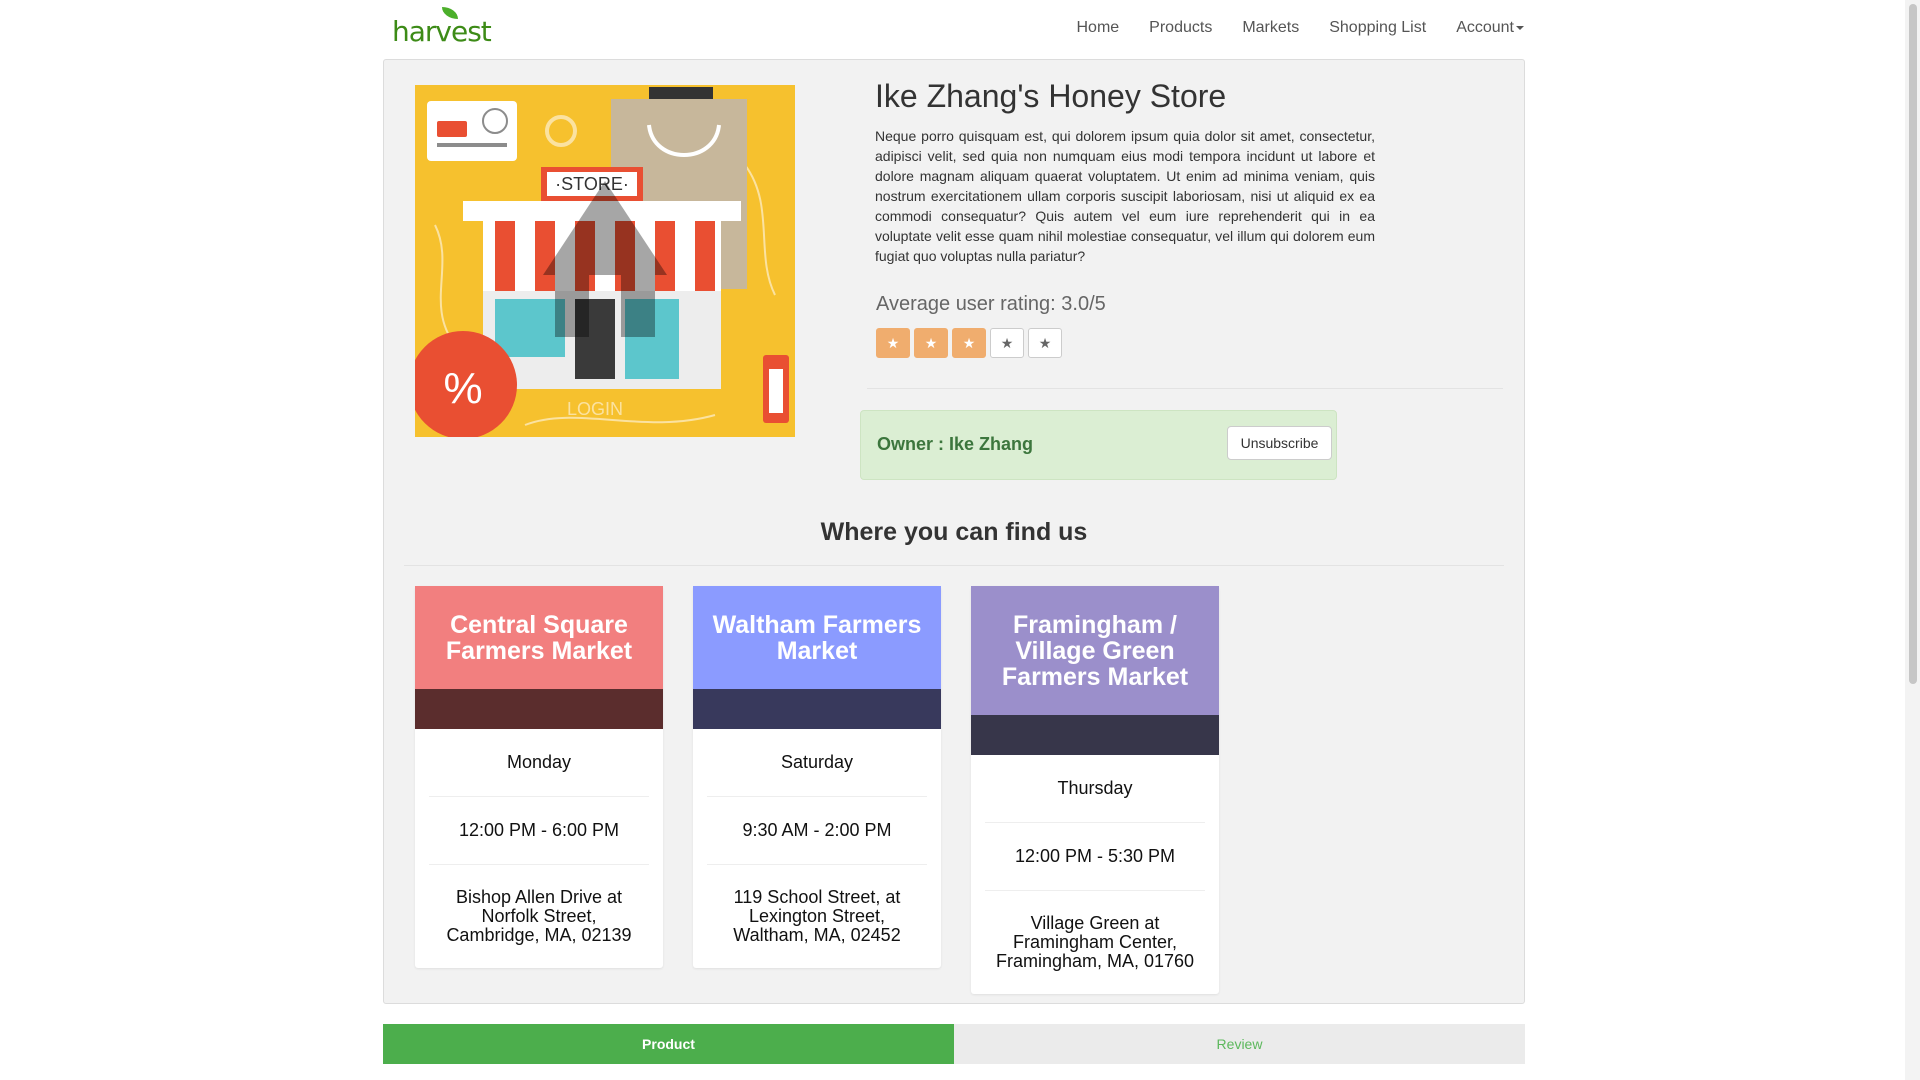 The height and width of the screenshot is (1080, 1920). I want to click on market-name: Waltham Farmers Market, so click(817, 637).